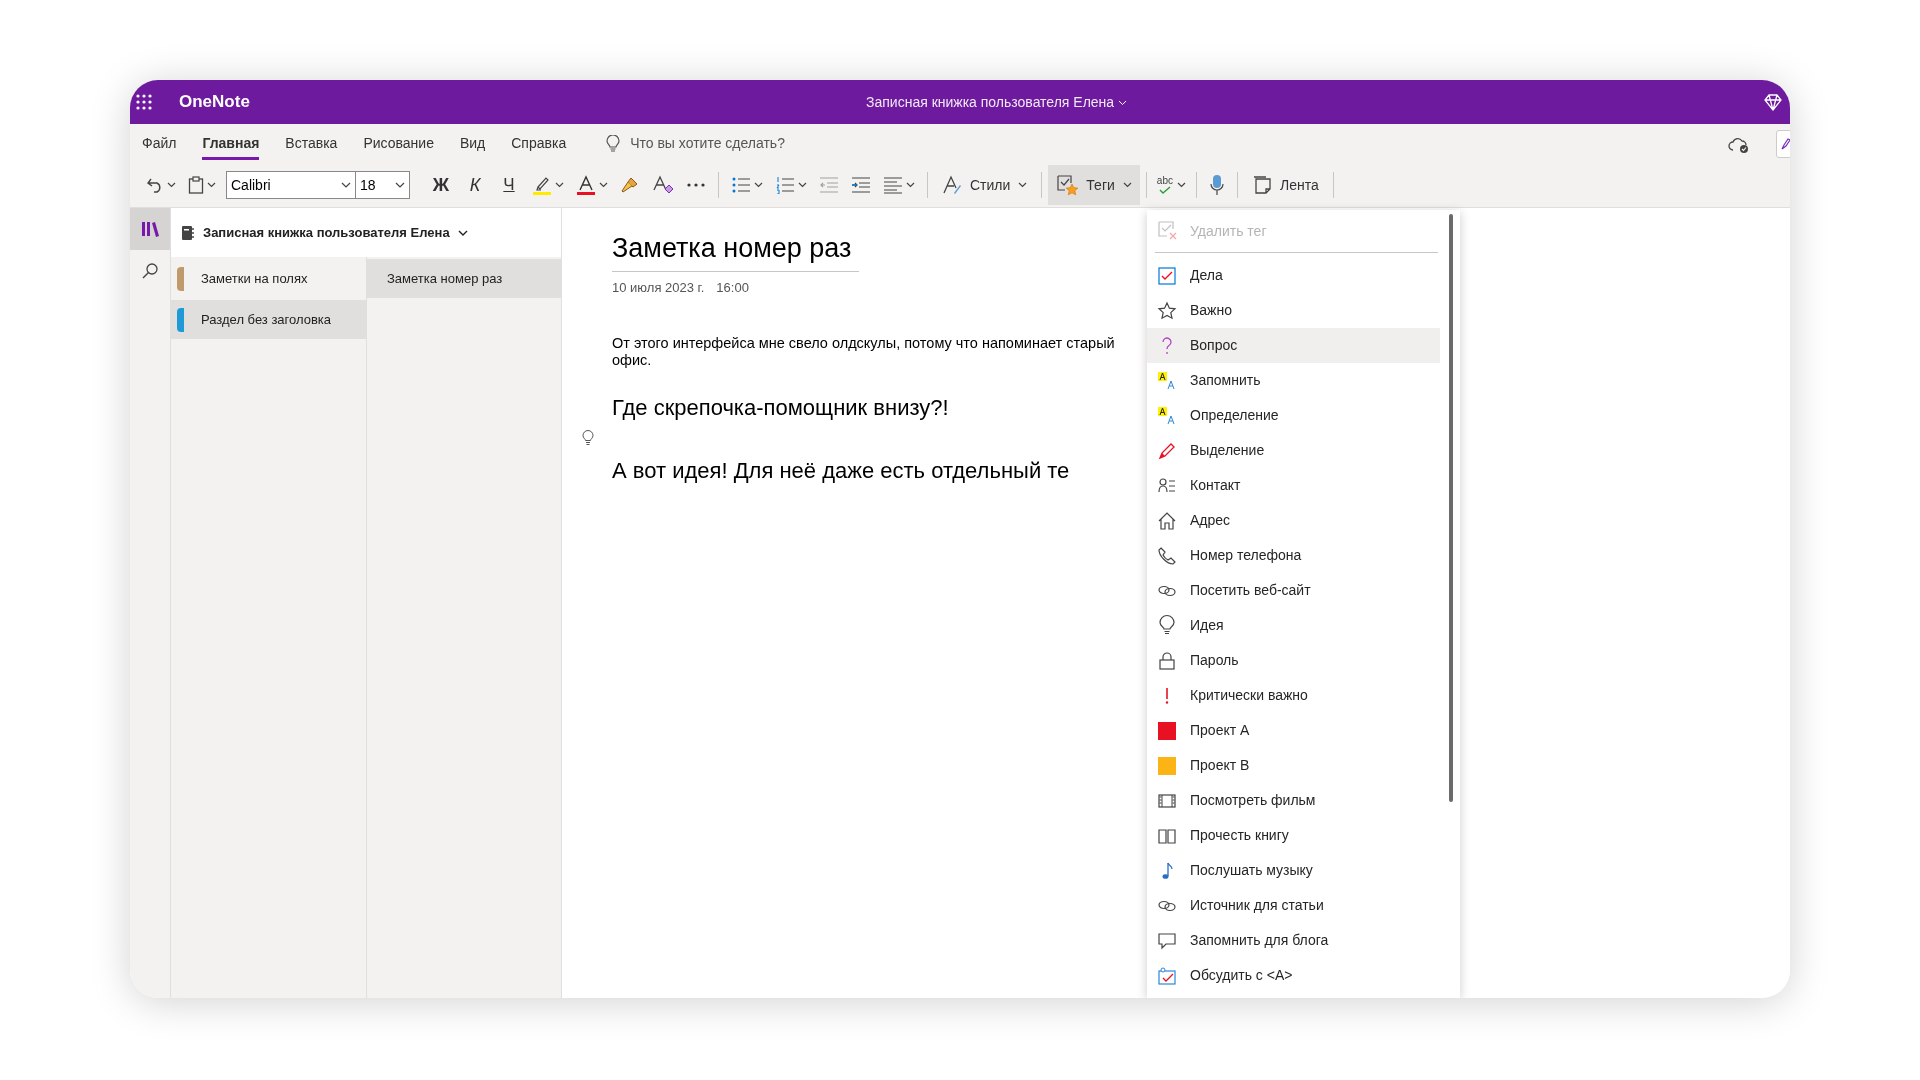 Image resolution: width=1920 pixels, height=1080 pixels. I want to click on section-label: Раздел без заголовка, so click(266, 319).